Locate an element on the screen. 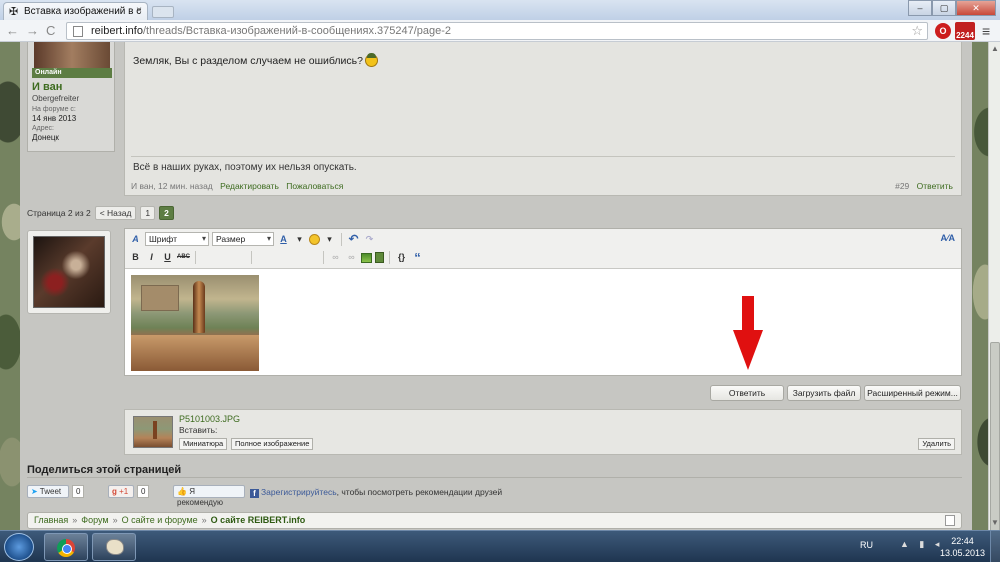  taskbar-paint is located at coordinates (114, 547).